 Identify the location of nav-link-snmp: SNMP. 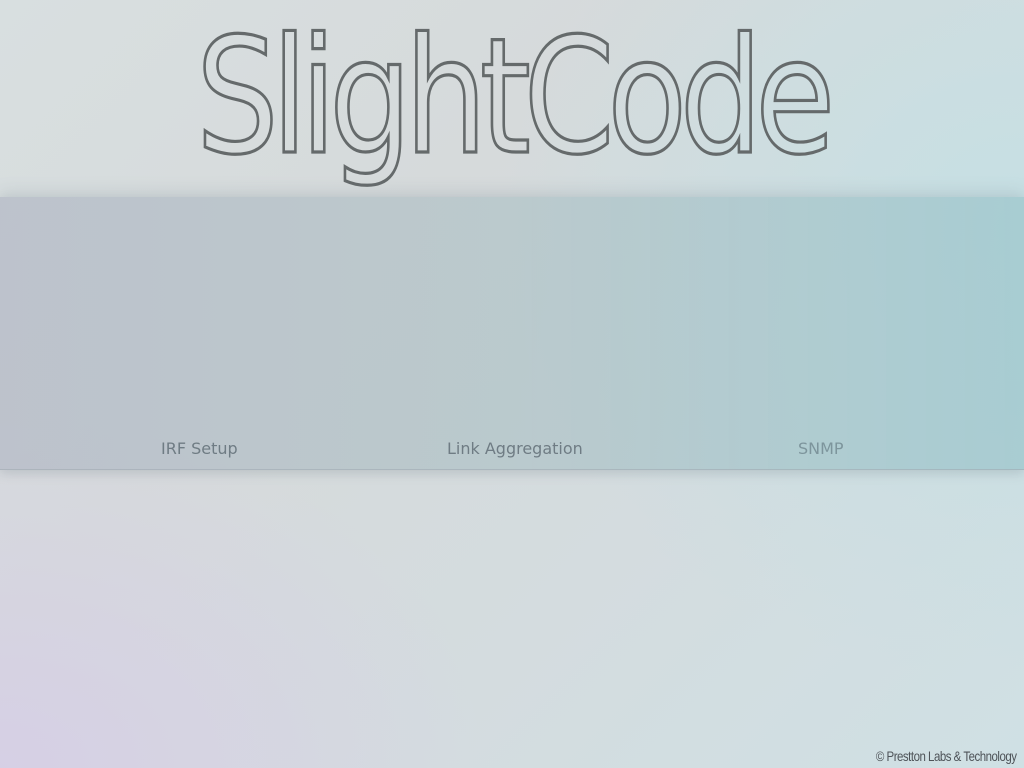
(821, 448).